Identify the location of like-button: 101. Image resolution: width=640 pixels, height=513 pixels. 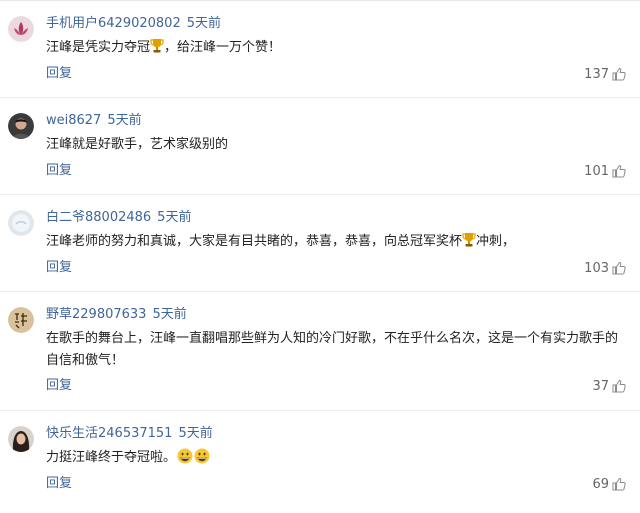
(605, 171).